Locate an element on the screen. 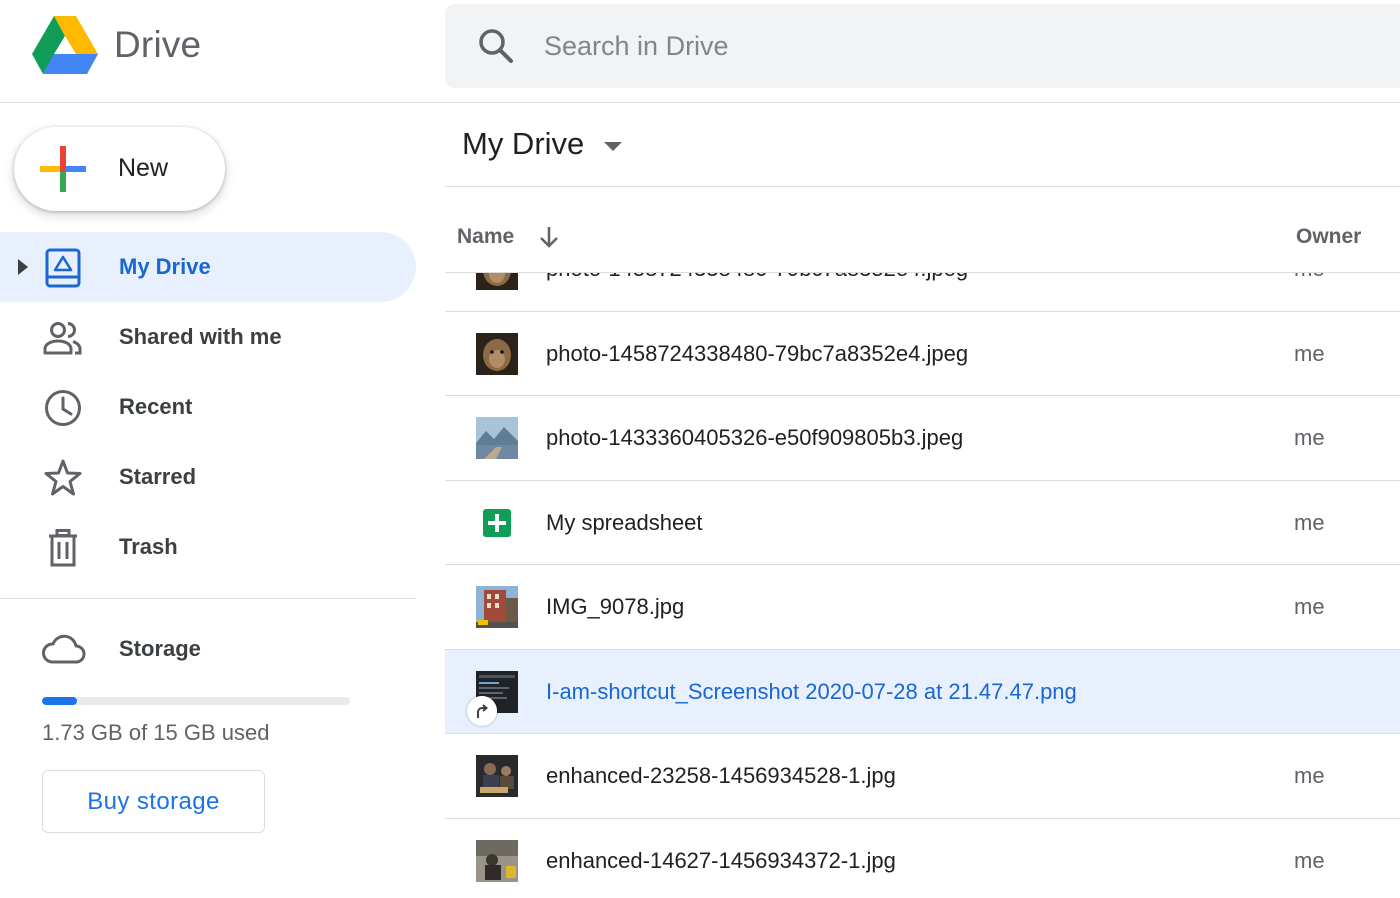 This screenshot has height=898, width=1400. shortcut-arrow-icon is located at coordinates (482, 710).